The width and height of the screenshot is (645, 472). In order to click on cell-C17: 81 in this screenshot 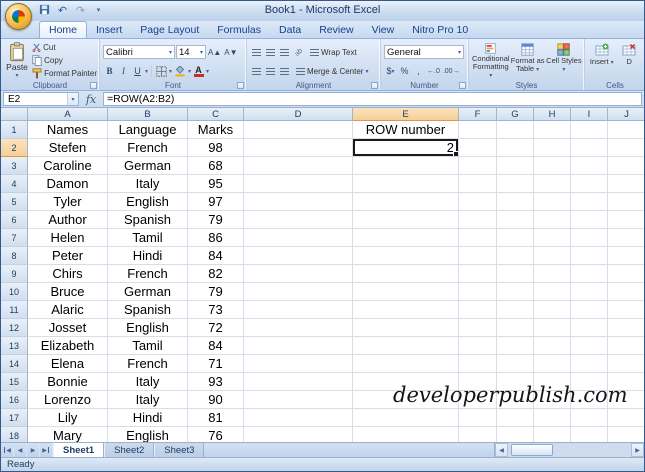, I will do `click(216, 418)`.